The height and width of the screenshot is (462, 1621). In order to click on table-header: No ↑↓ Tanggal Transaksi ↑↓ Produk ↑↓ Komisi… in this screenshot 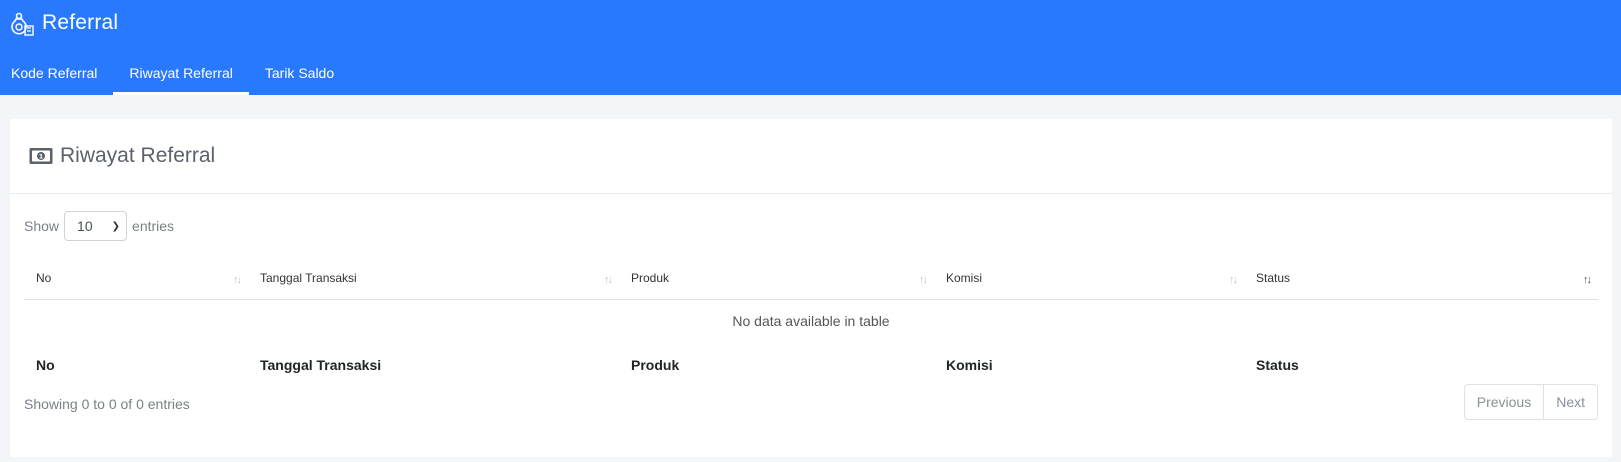, I will do `click(811, 278)`.